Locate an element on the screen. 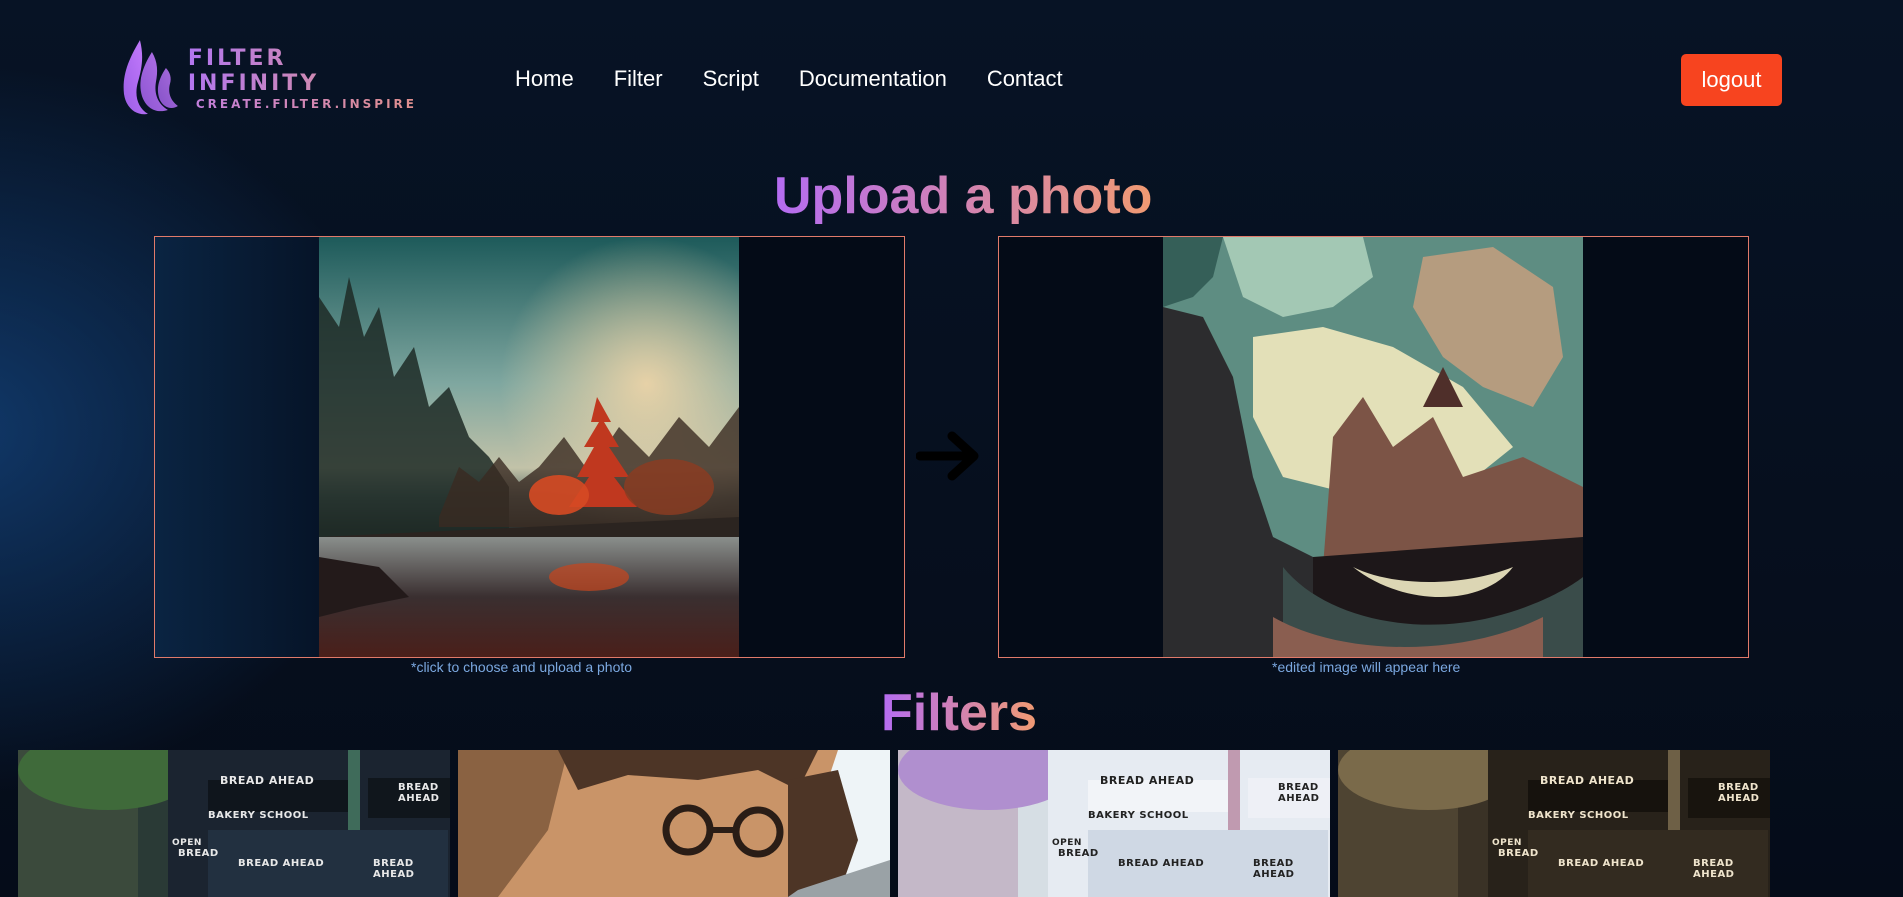 The height and width of the screenshot is (897, 1903). brand-name: FILTER INFINITY is located at coordinates (308, 71).